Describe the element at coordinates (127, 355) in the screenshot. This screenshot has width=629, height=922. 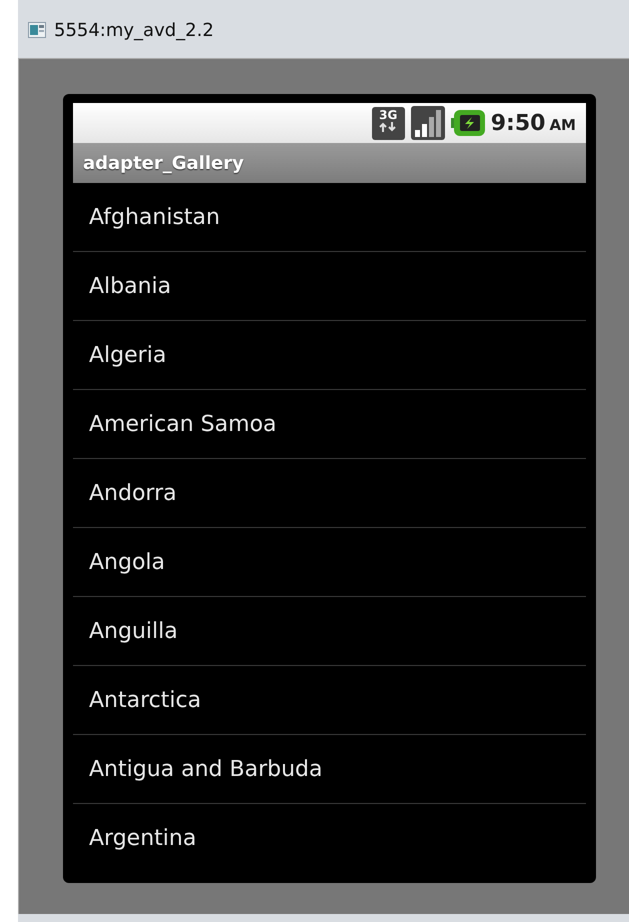
I see `list-item: Algeria` at that location.